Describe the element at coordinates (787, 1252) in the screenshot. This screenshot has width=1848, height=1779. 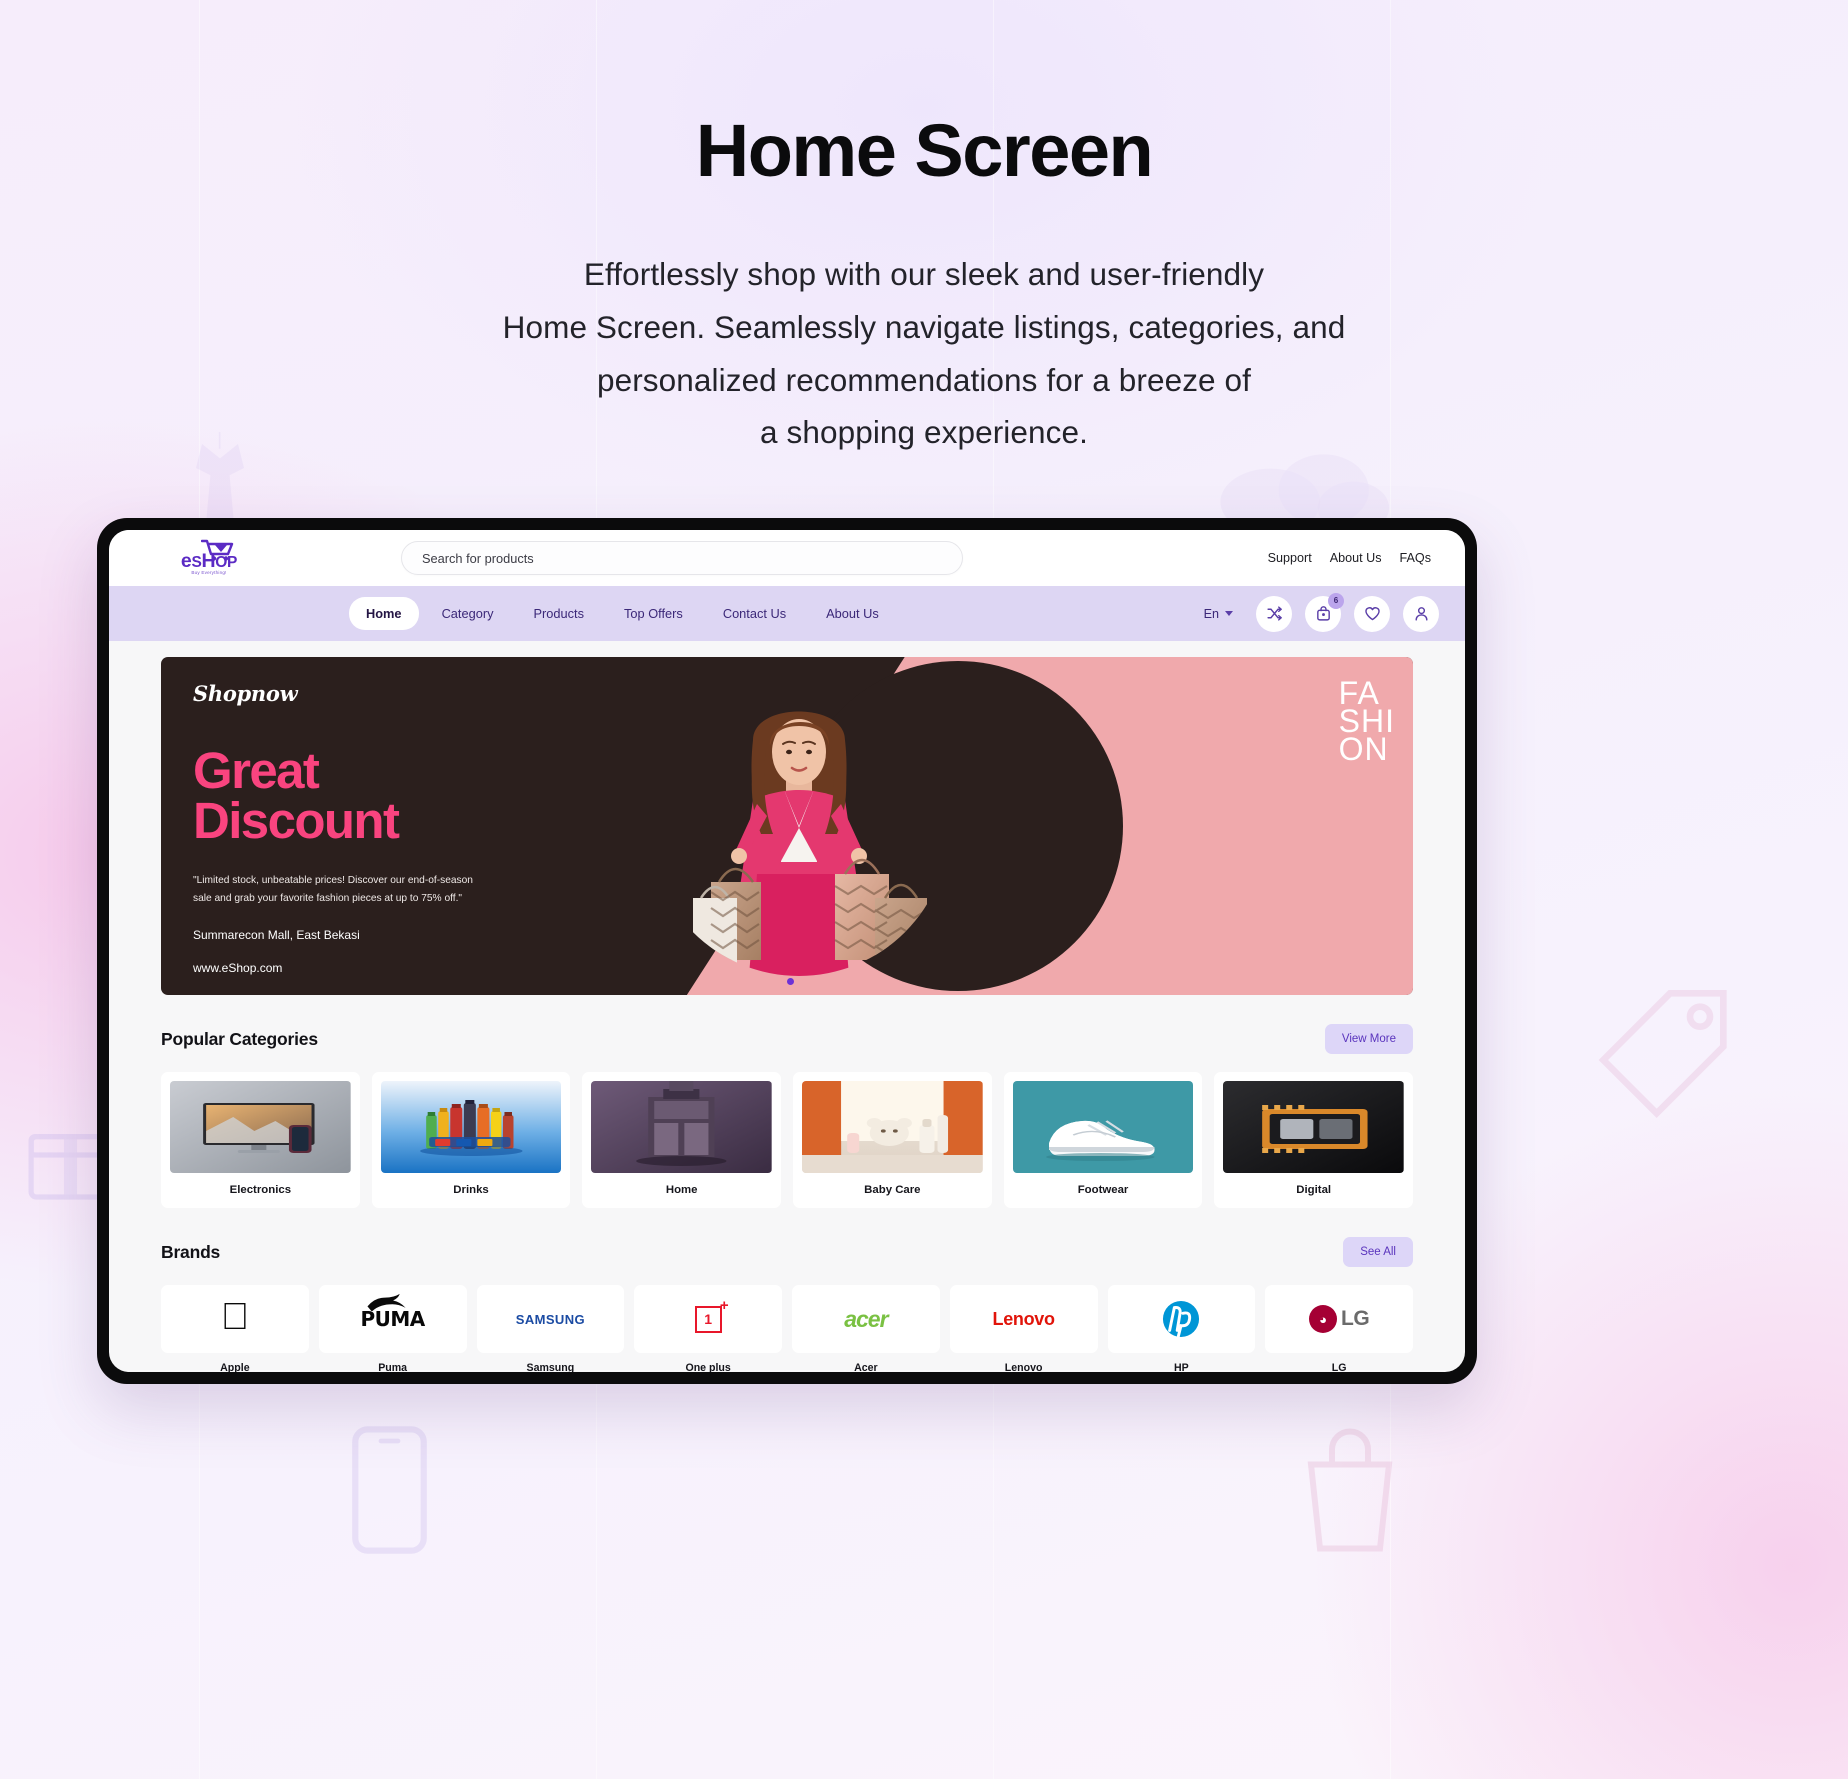
I see `brands-section-header: Brands See All` at that location.